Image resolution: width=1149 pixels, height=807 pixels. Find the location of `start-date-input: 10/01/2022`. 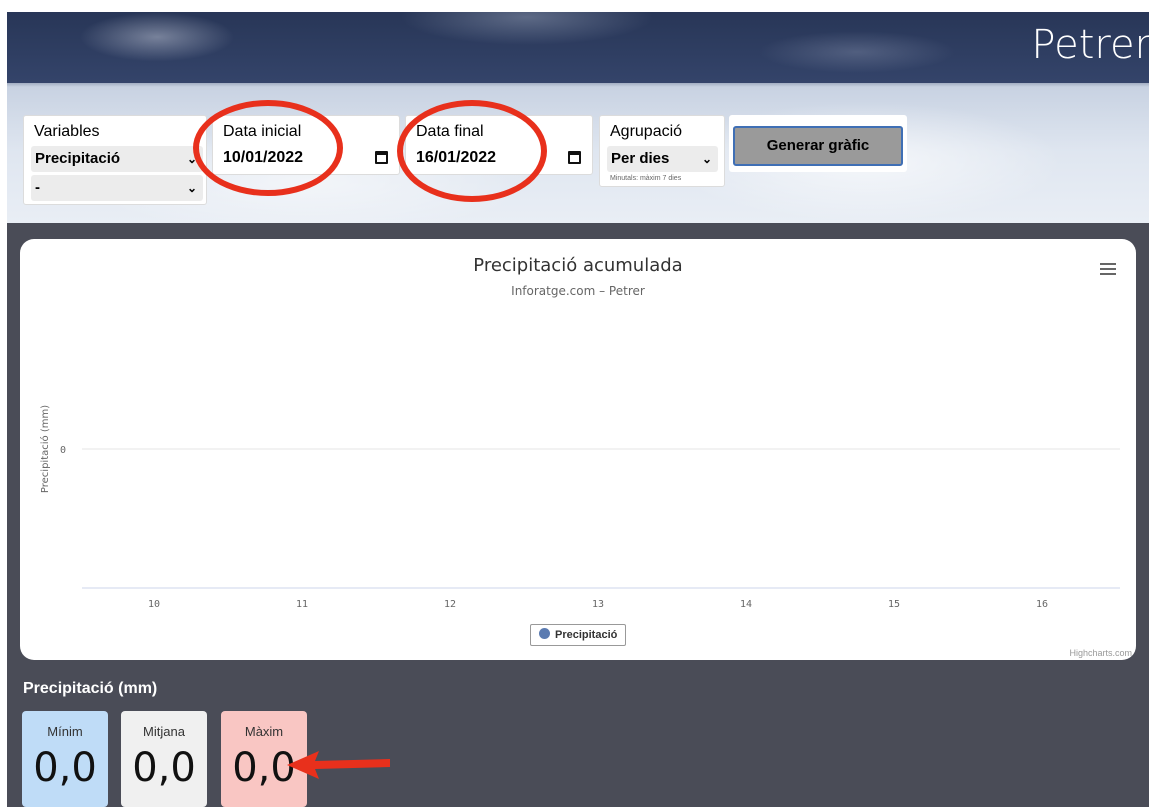

start-date-input: 10/01/2022 is located at coordinates (263, 158).